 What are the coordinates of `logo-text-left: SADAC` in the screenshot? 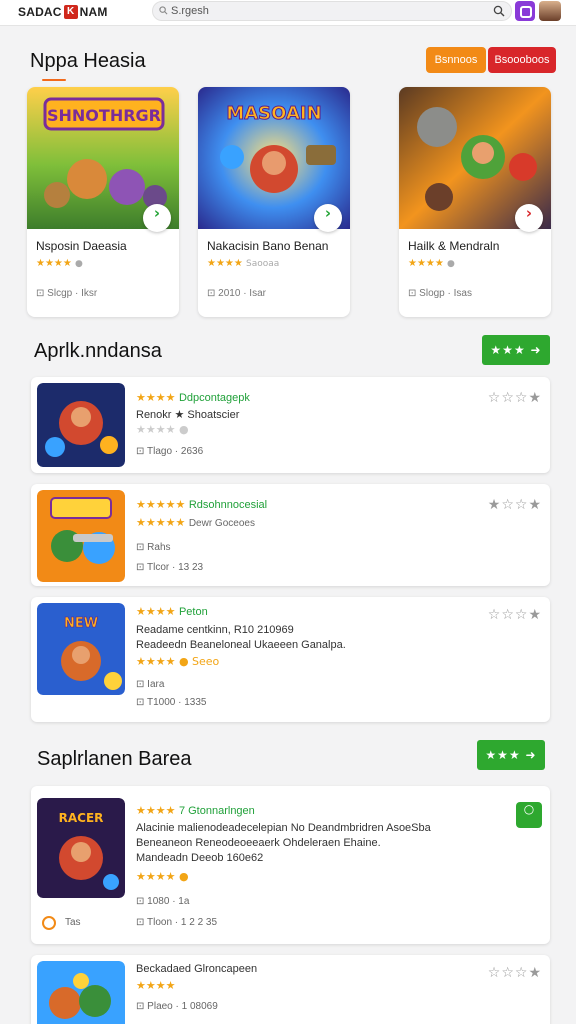 It's located at (40, 12).